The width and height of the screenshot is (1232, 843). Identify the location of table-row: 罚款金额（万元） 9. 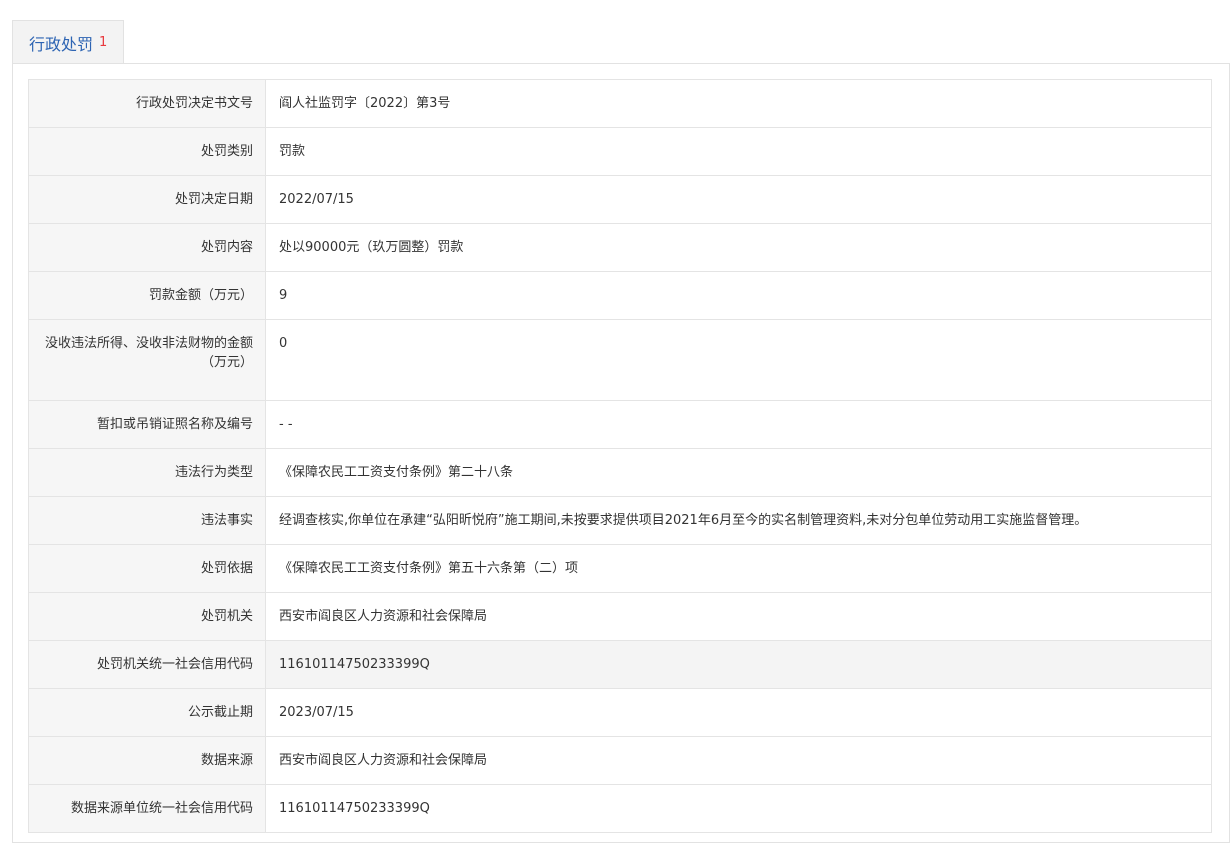
(620, 295).